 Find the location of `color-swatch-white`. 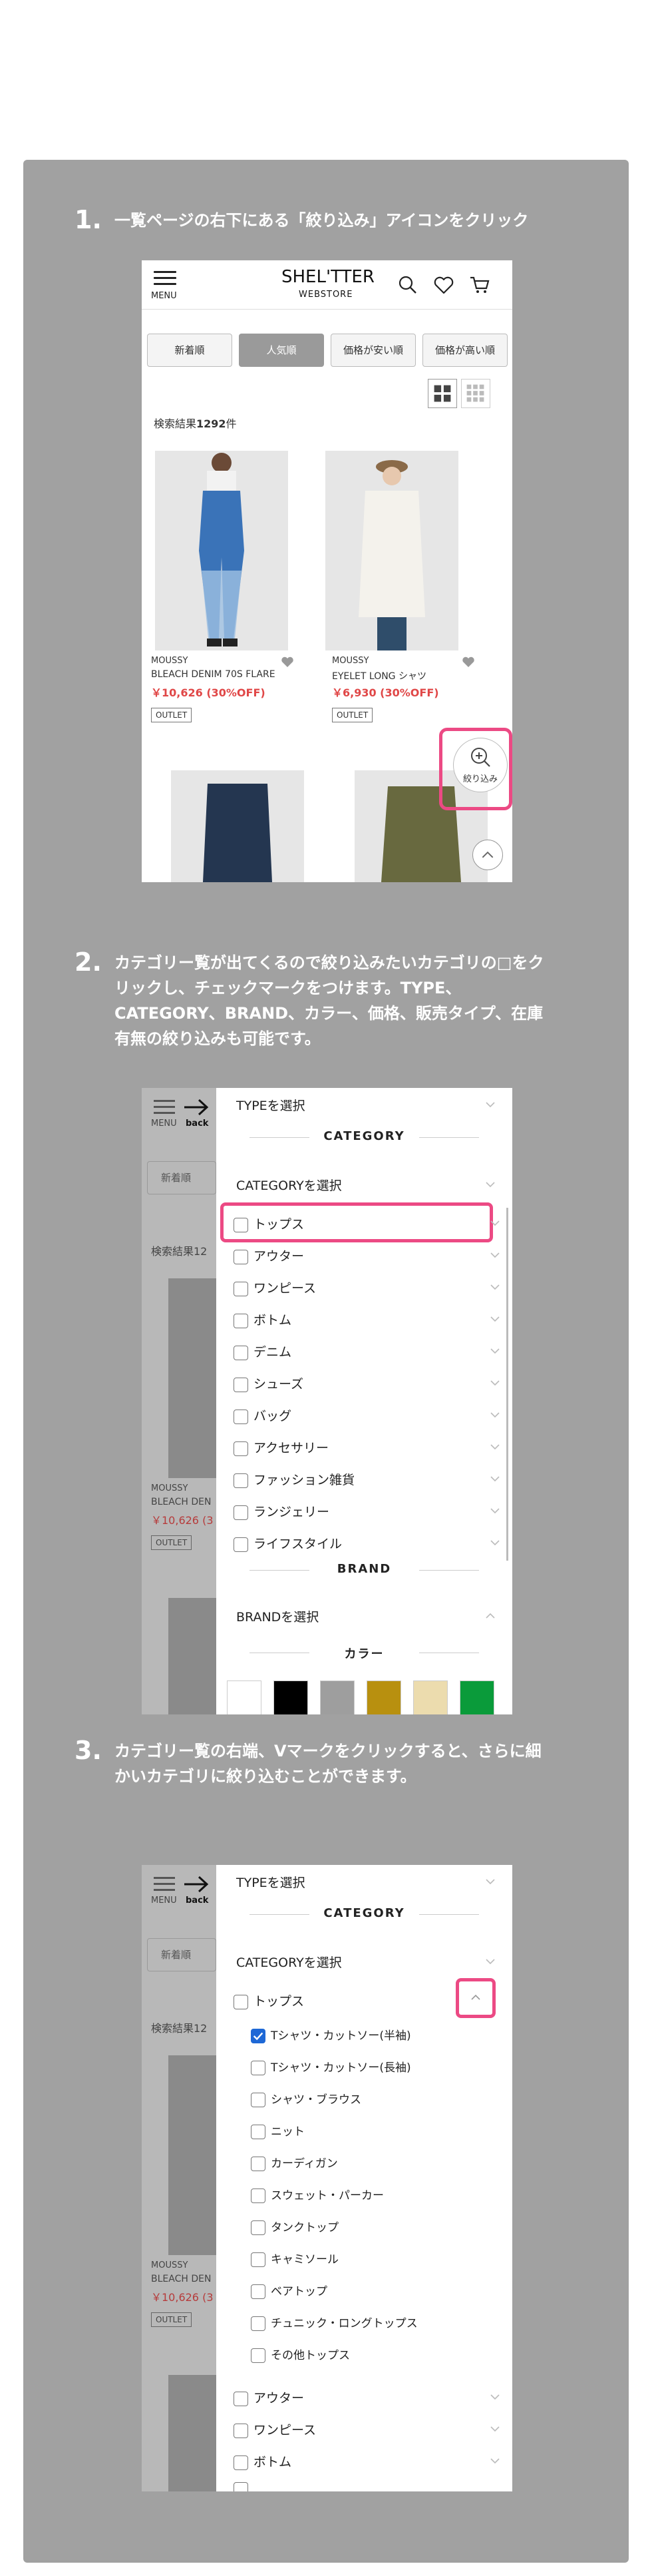

color-swatch-white is located at coordinates (244, 1697).